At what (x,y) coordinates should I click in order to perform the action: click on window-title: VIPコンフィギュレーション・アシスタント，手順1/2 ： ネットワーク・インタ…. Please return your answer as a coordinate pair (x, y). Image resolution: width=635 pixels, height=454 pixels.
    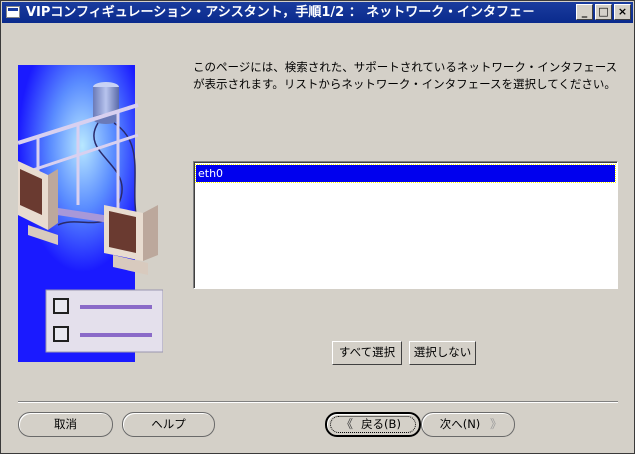
    Looking at the image, I should click on (280, 12).